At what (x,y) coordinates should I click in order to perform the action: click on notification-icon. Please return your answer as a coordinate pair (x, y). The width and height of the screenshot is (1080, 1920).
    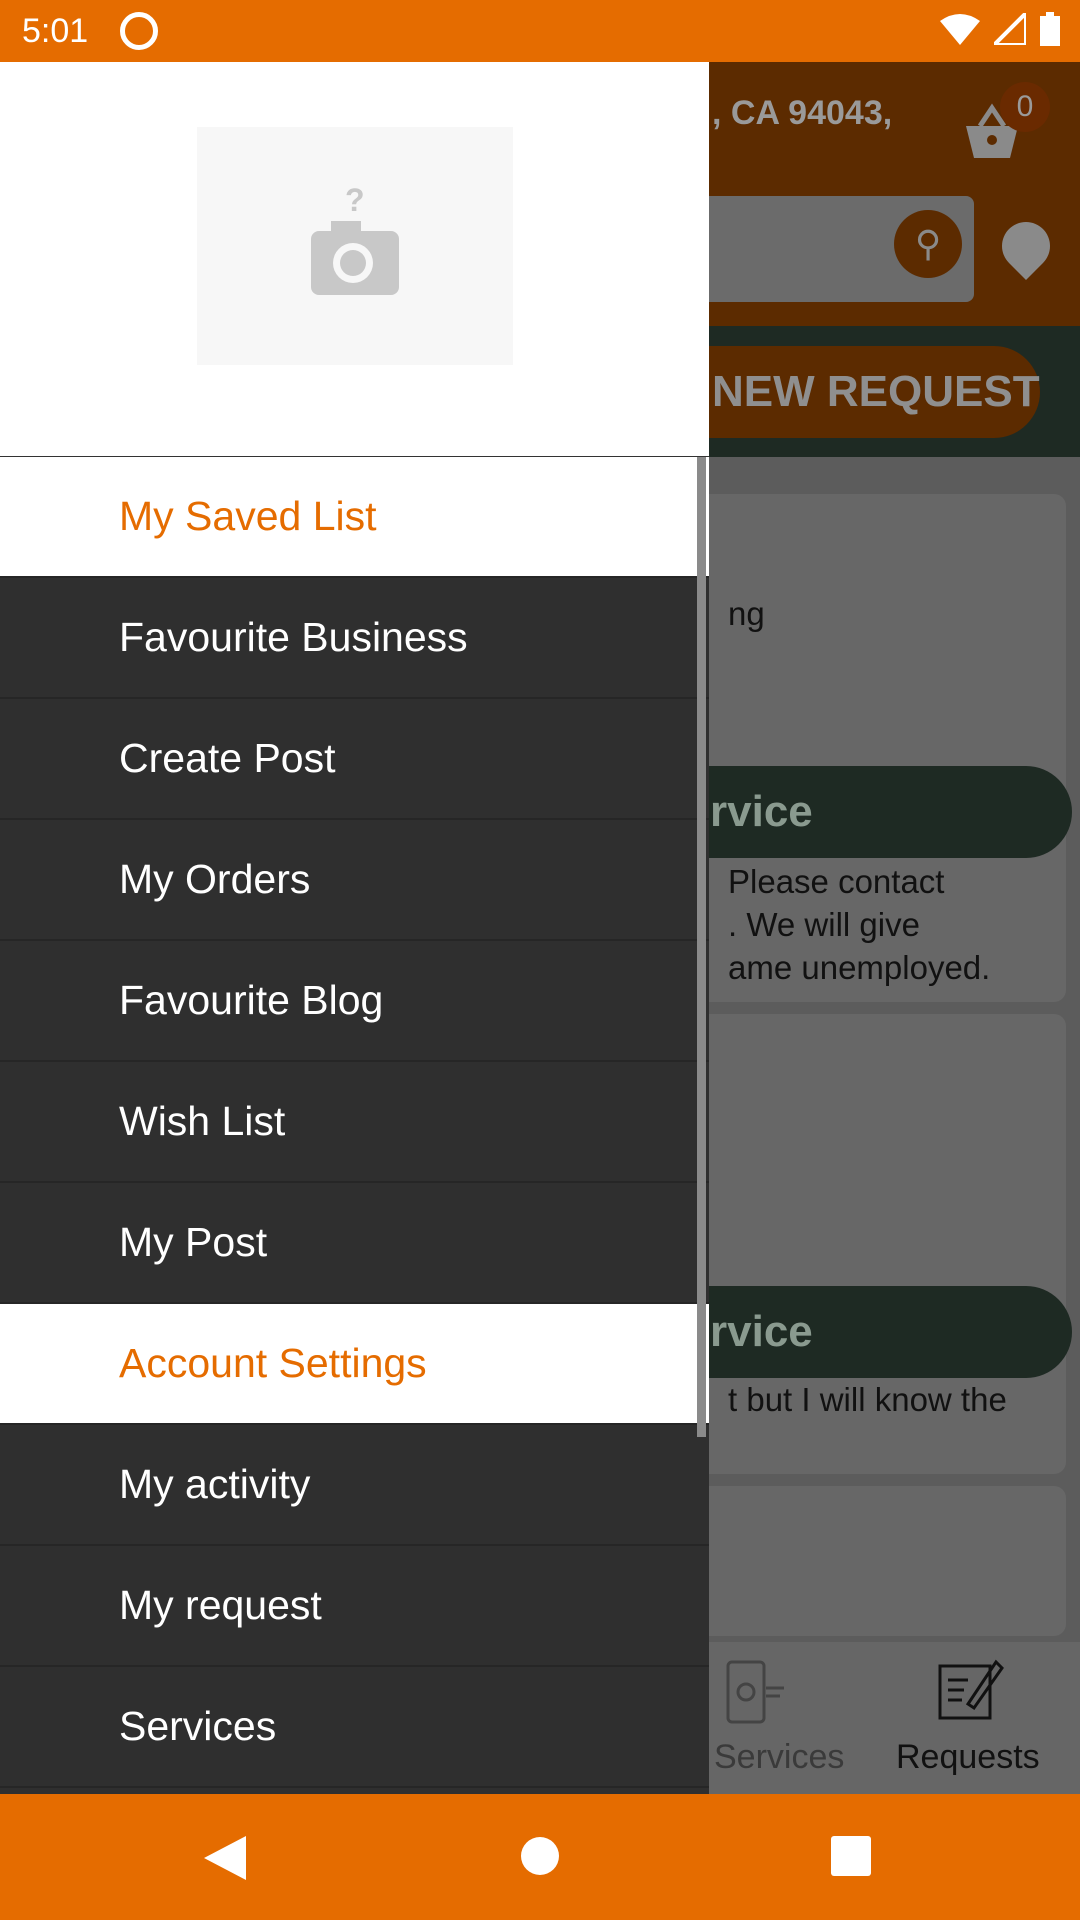
    Looking at the image, I should click on (139, 31).